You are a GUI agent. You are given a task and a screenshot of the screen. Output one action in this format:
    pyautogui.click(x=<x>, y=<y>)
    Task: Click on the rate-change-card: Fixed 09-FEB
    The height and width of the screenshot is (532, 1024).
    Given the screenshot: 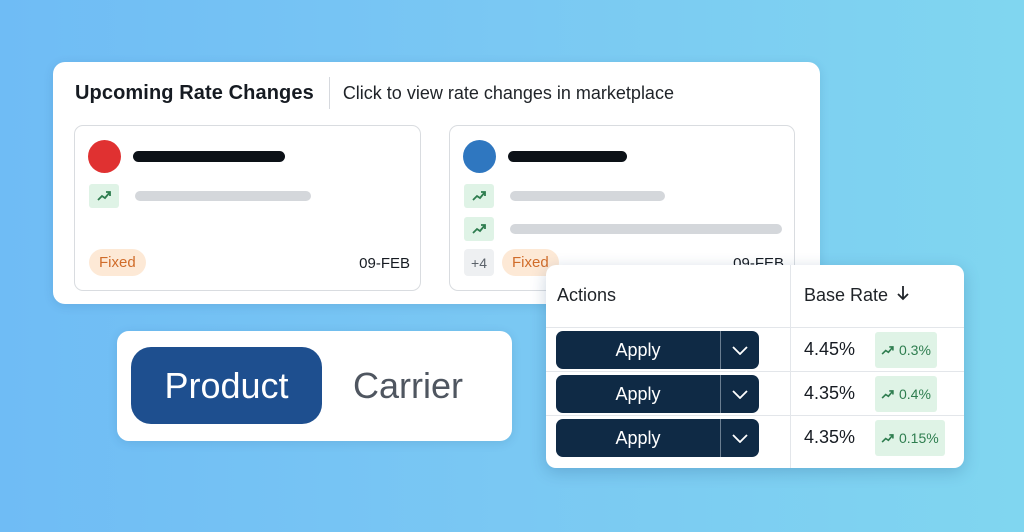 What is the action you would take?
    pyautogui.click(x=247, y=208)
    